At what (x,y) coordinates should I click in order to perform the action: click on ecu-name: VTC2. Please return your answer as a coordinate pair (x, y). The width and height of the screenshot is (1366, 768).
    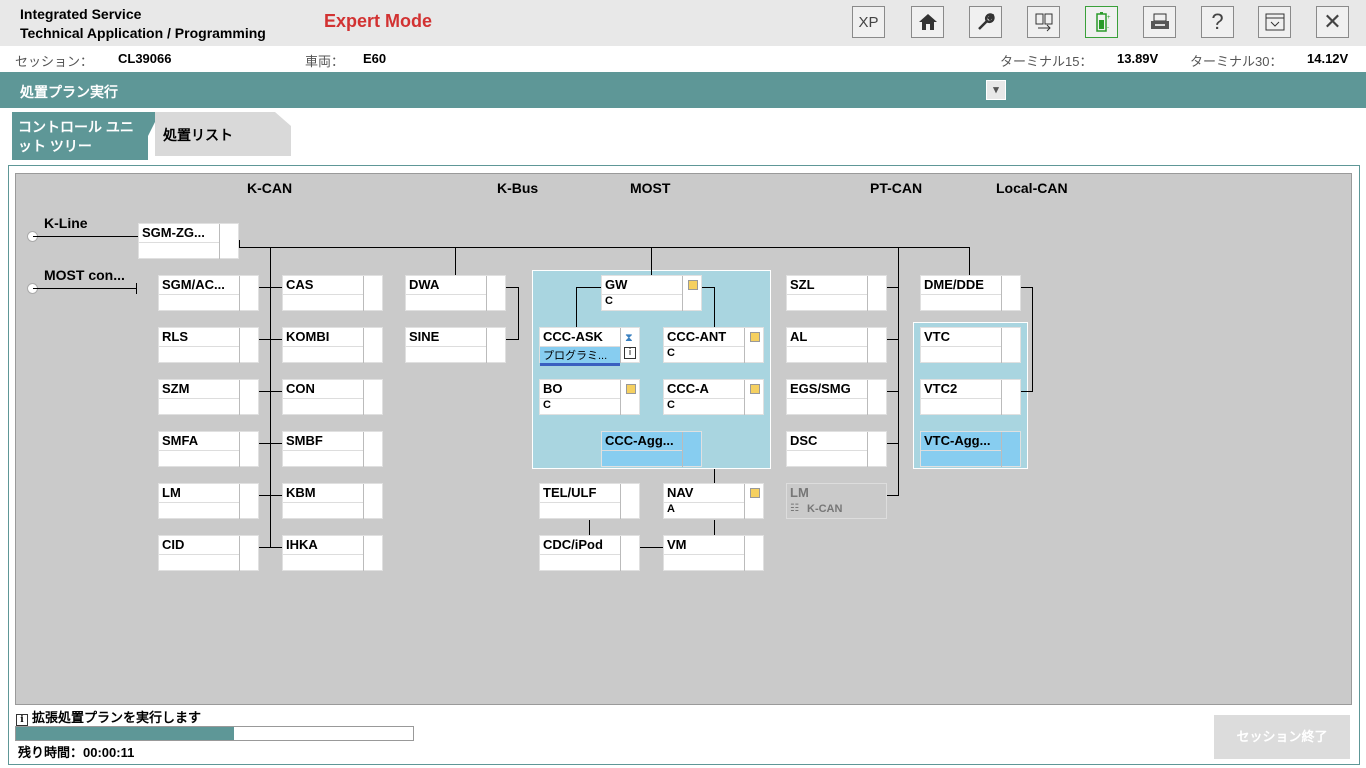
    Looking at the image, I should click on (941, 388).